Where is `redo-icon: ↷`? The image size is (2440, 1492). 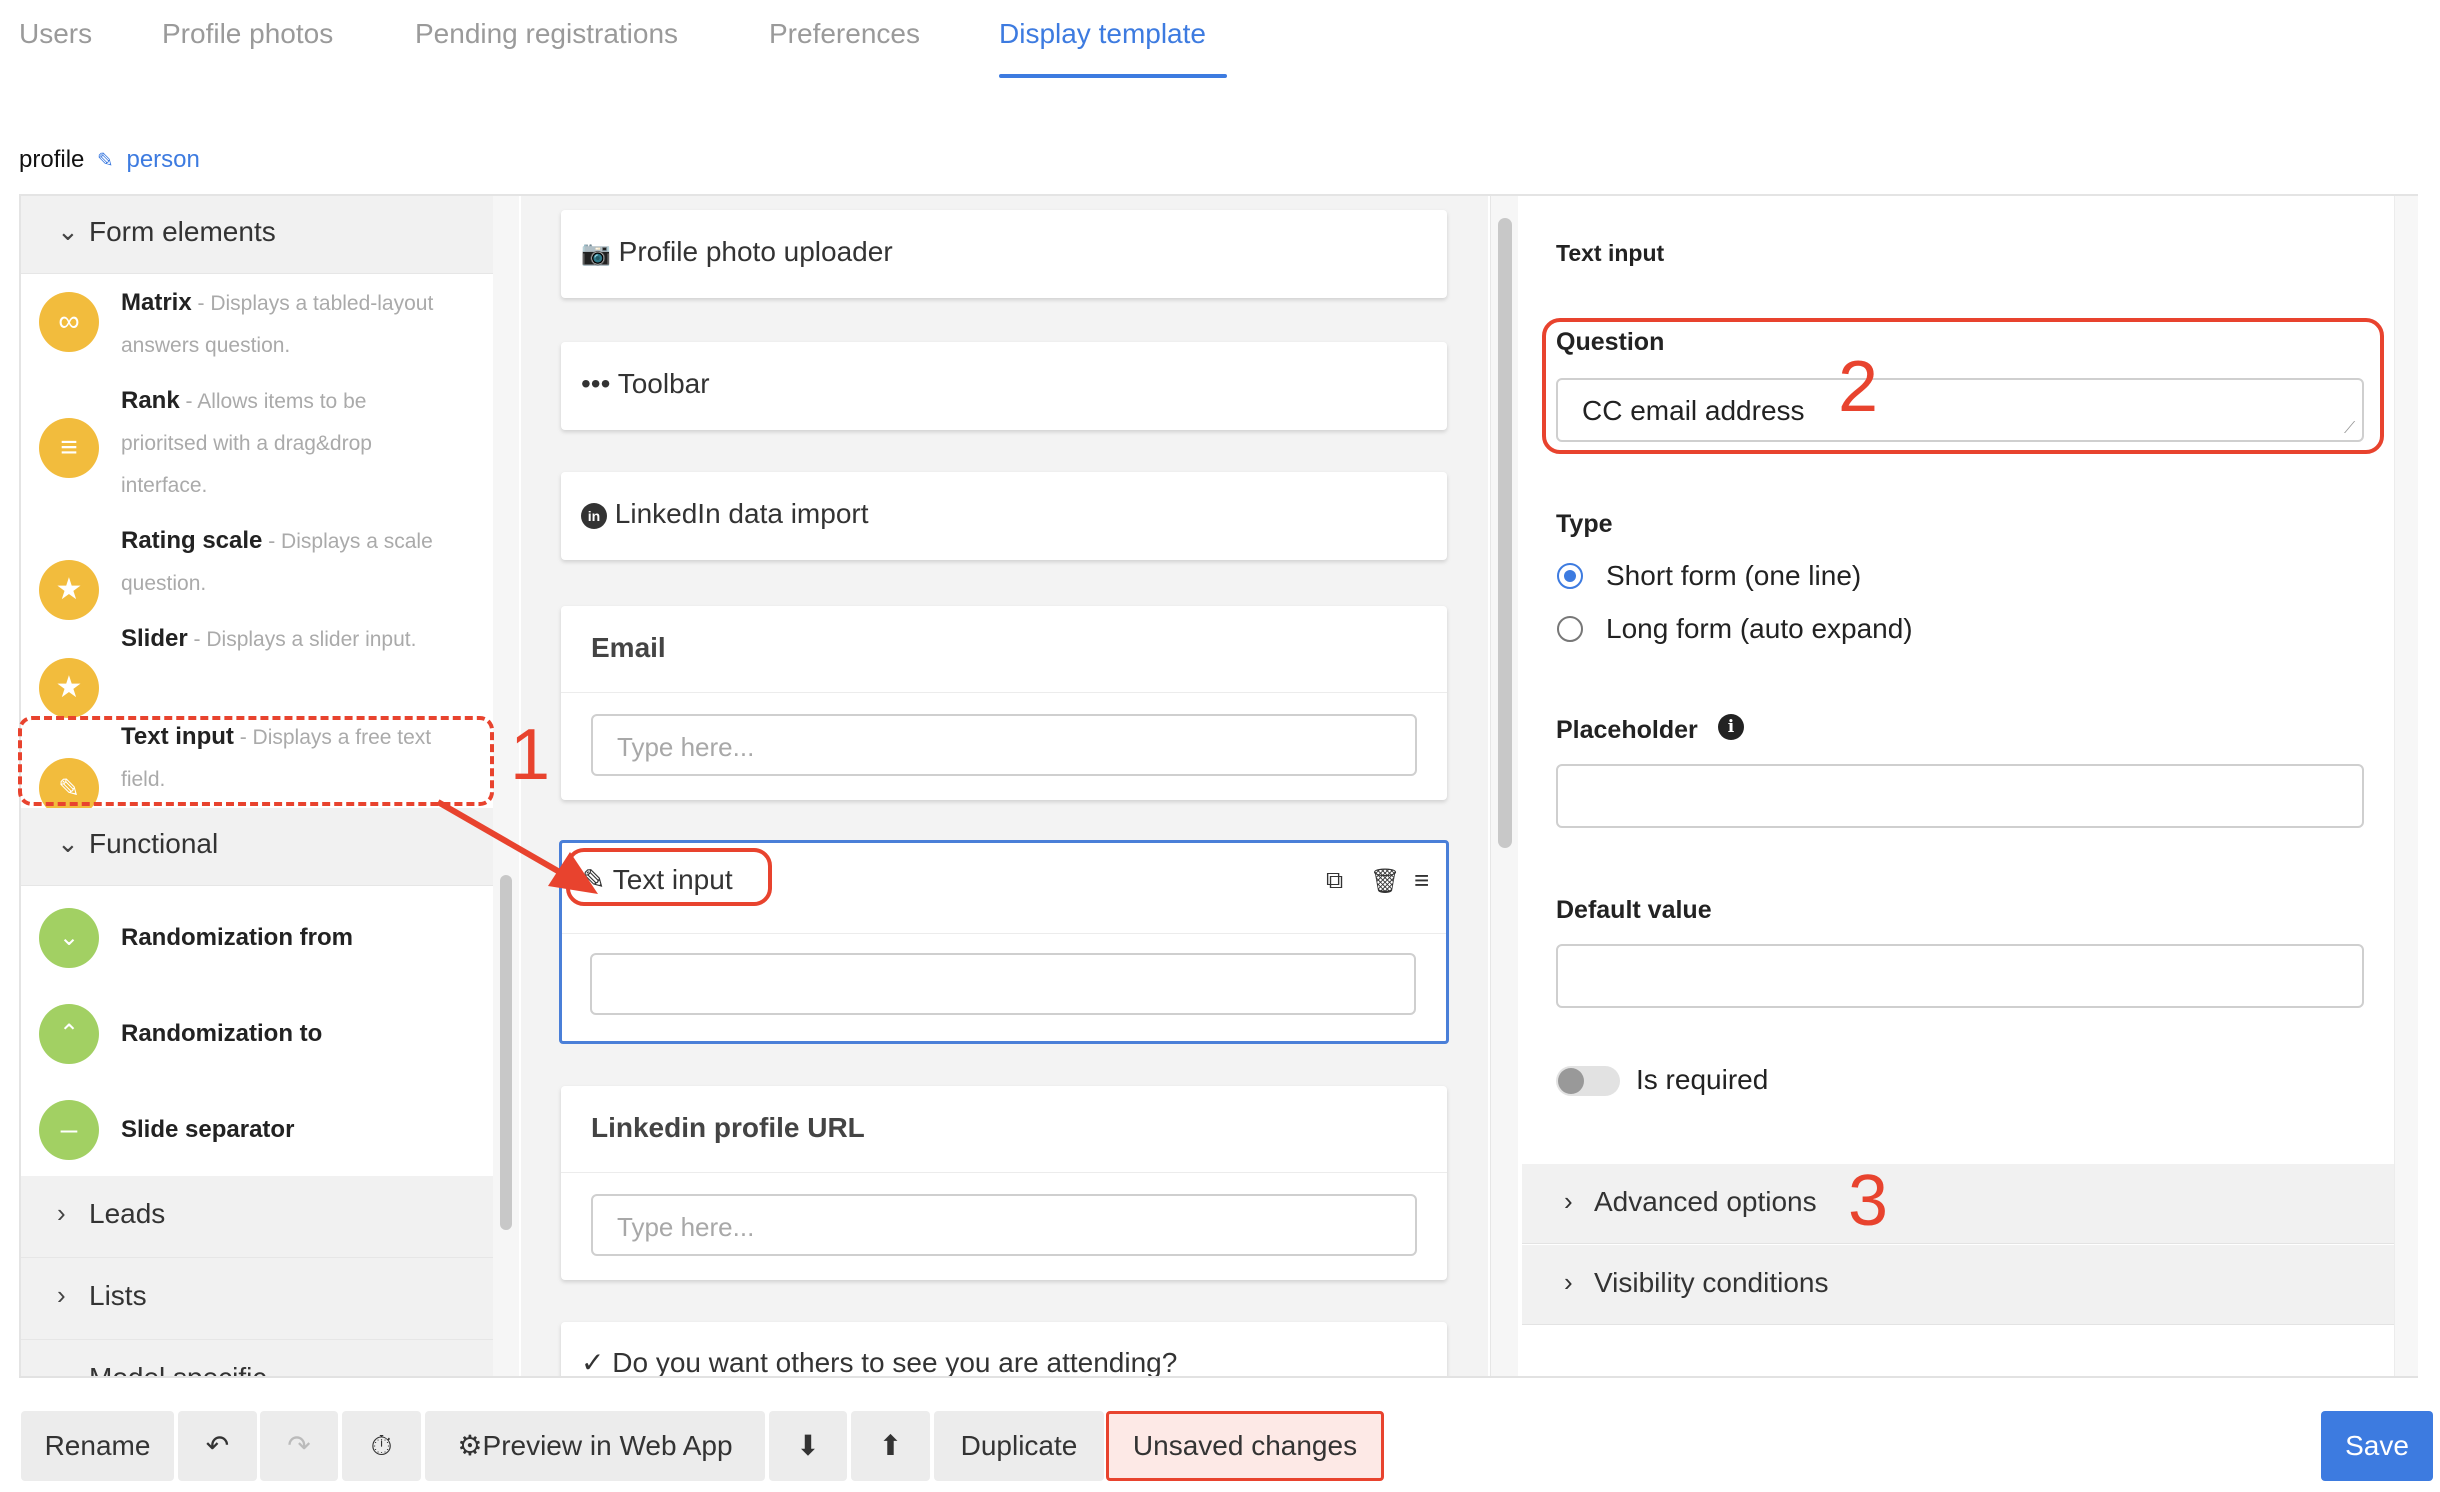
redo-icon: ↷ is located at coordinates (299, 1445).